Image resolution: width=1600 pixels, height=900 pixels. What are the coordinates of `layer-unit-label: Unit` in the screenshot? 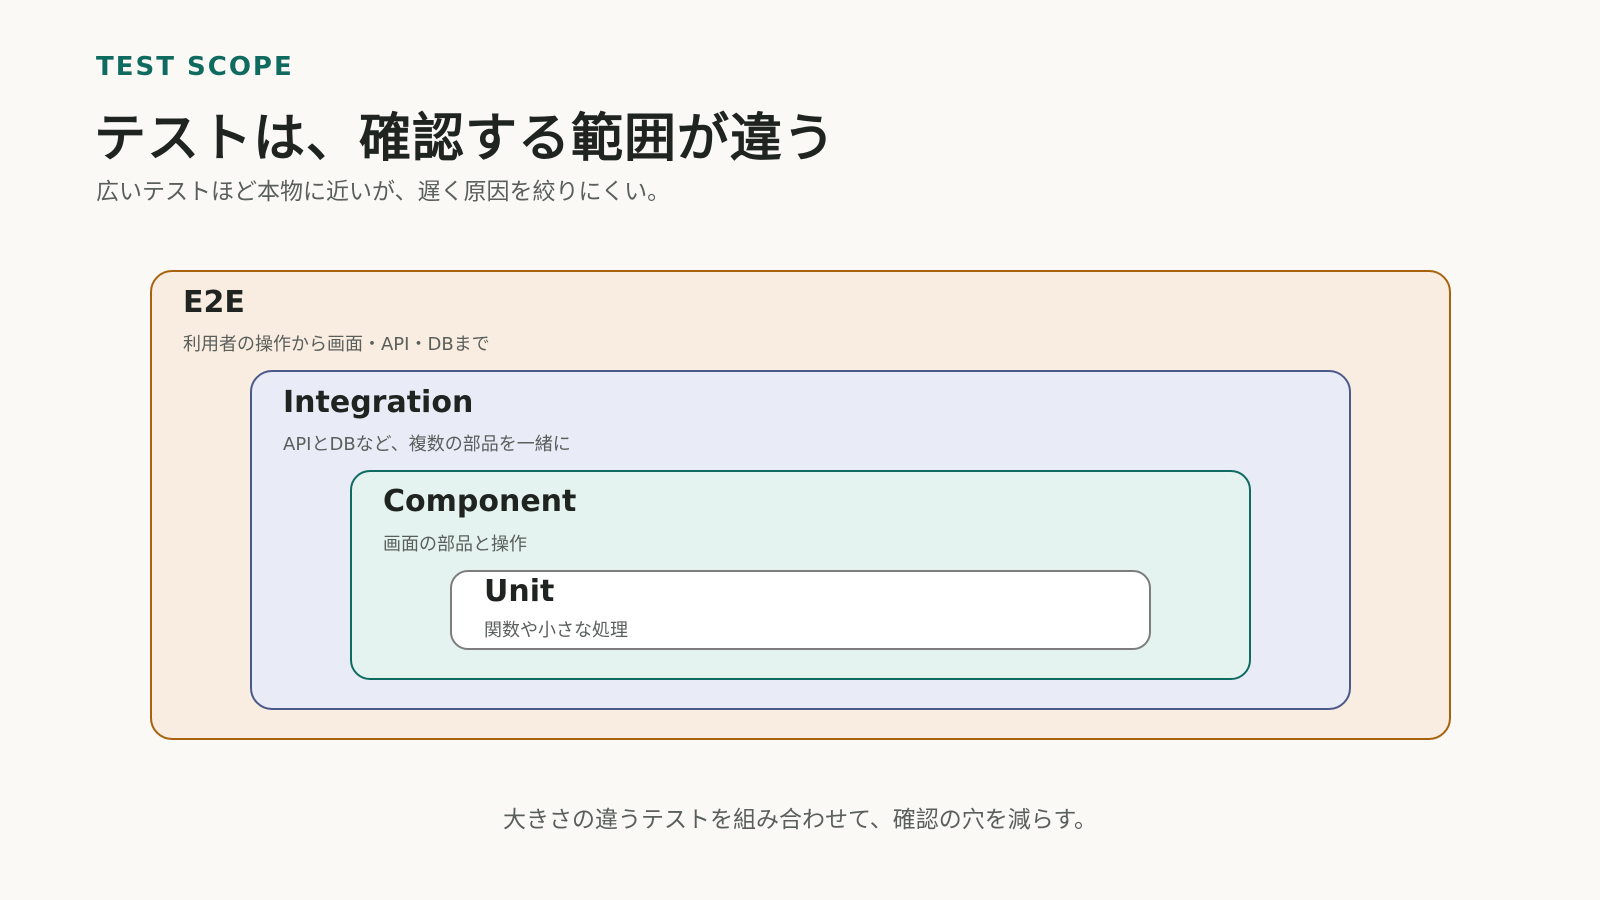 It's located at (519, 591).